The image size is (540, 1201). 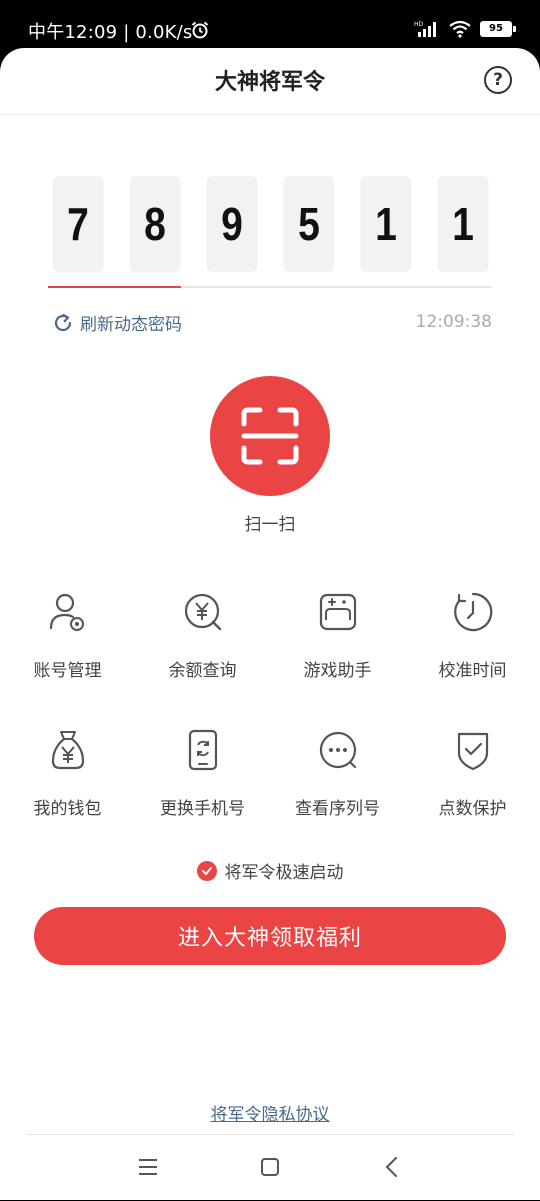 I want to click on fast-start-checkbox, so click(x=206, y=870).